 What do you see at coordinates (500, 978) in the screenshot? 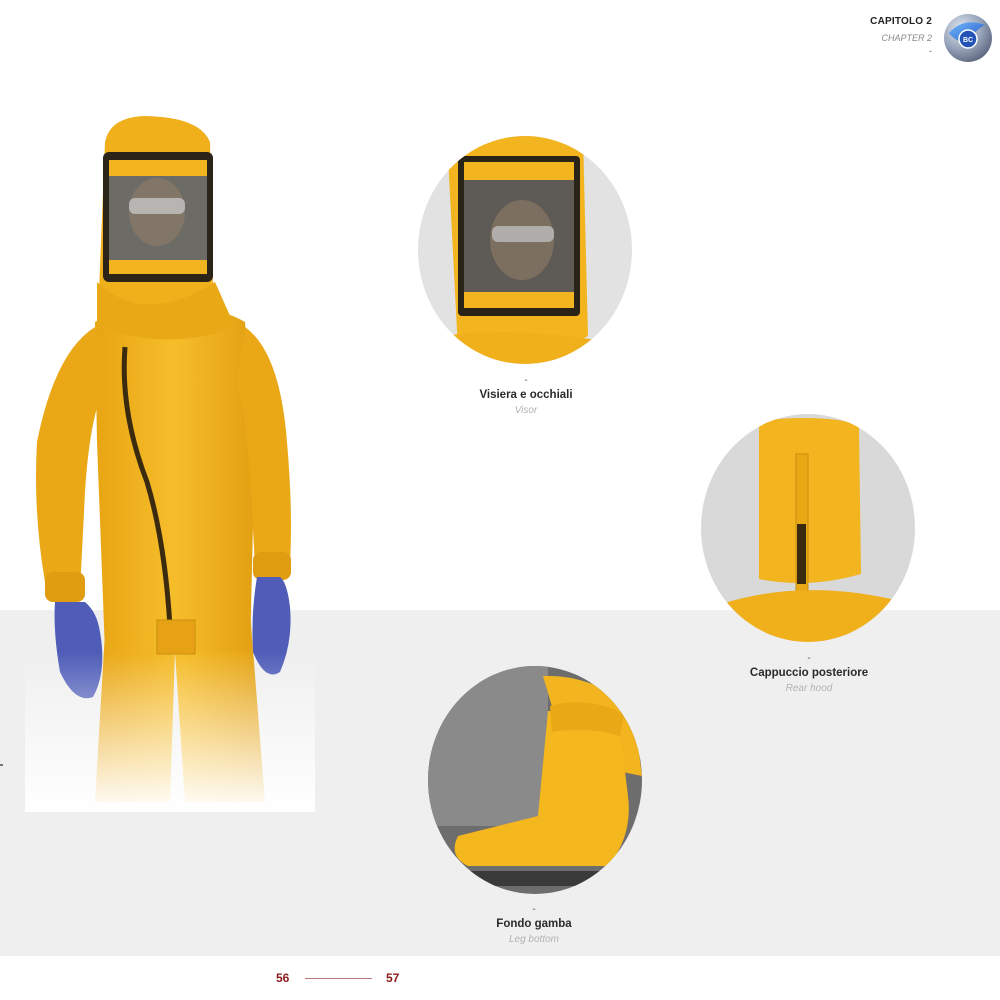
I see `footer-band` at bounding box center [500, 978].